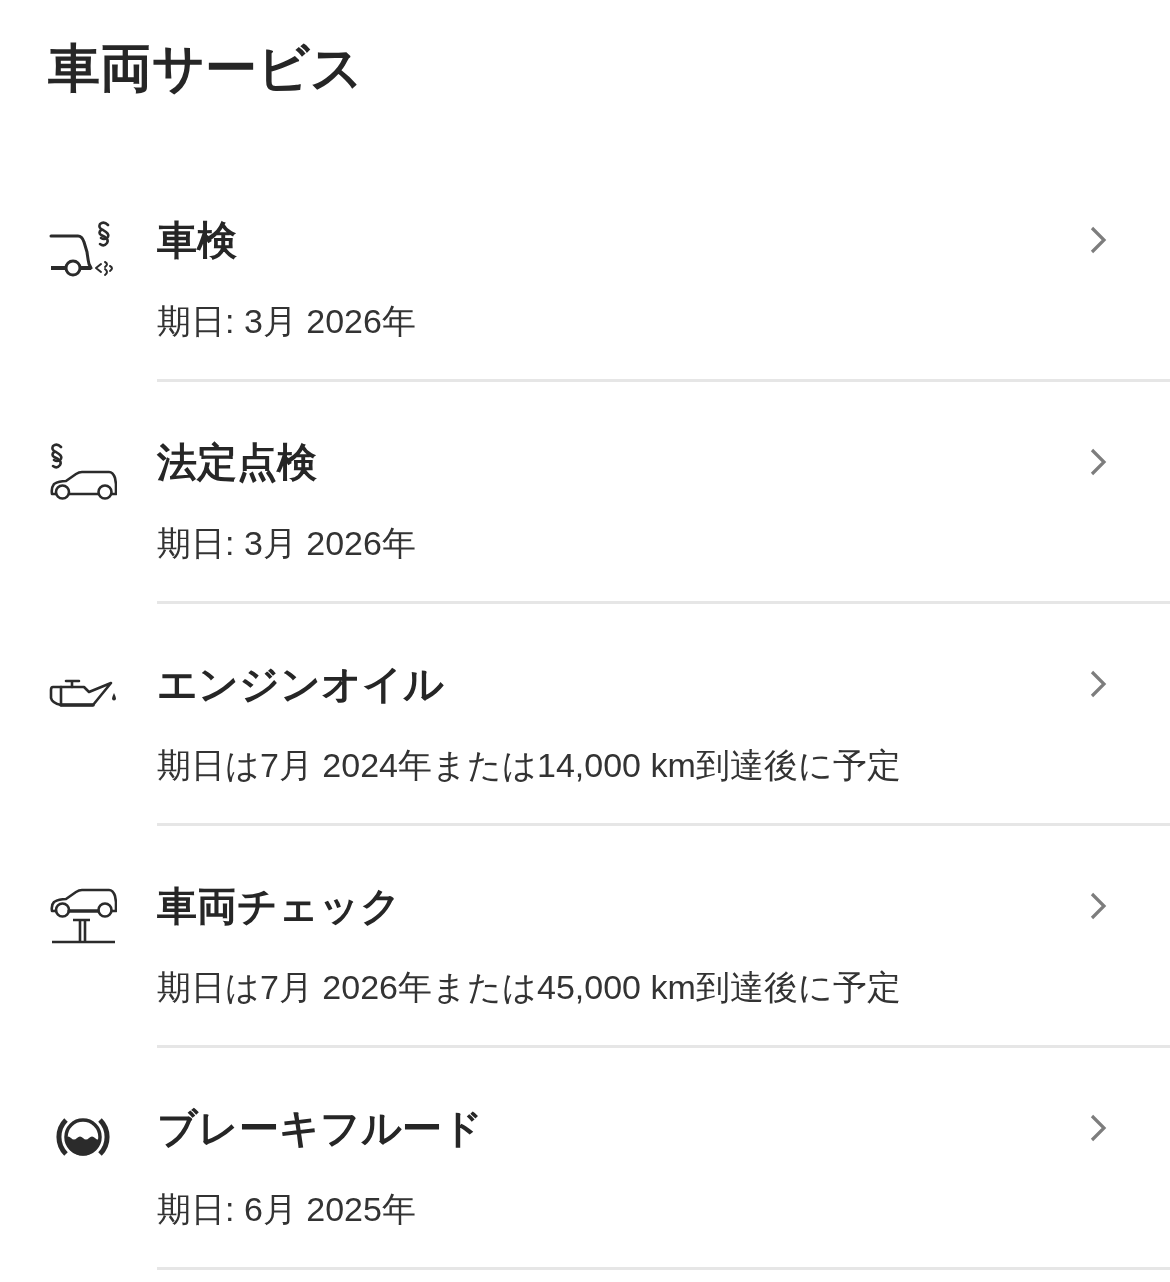 The height and width of the screenshot is (1282, 1170). What do you see at coordinates (320, 1128) in the screenshot?
I see `service-title: ブレーキフルード` at bounding box center [320, 1128].